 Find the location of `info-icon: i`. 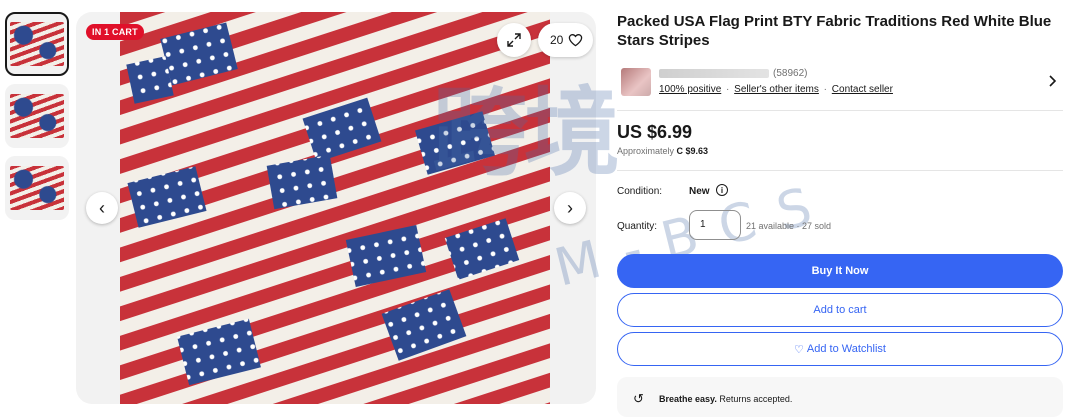

info-icon: i is located at coordinates (722, 190).